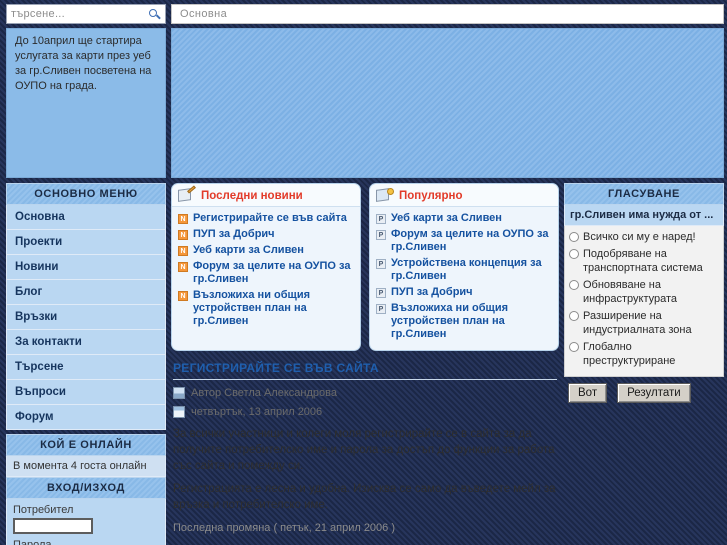  Describe the element at coordinates (86, 242) in the screenshot. I see `sidebar-item-proekti: Проекти` at that location.